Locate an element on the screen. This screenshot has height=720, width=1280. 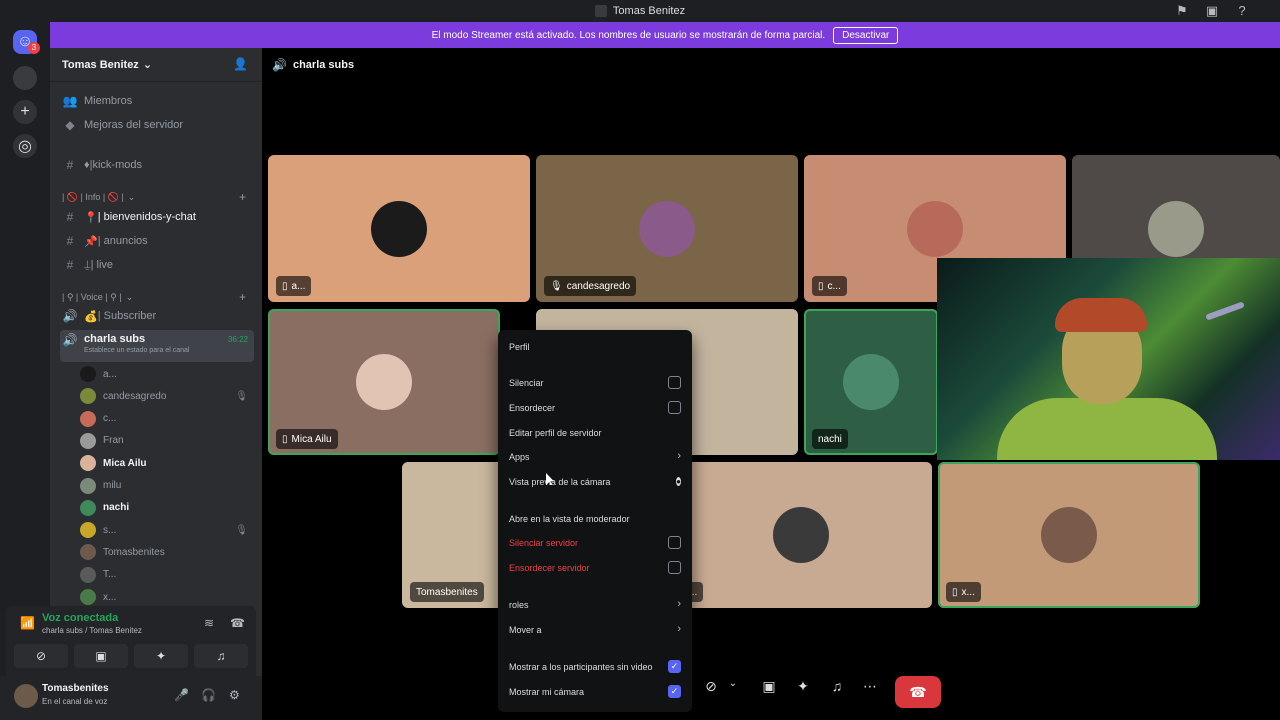
microphone-icon: 🎤 is located at coordinates (181, 695).